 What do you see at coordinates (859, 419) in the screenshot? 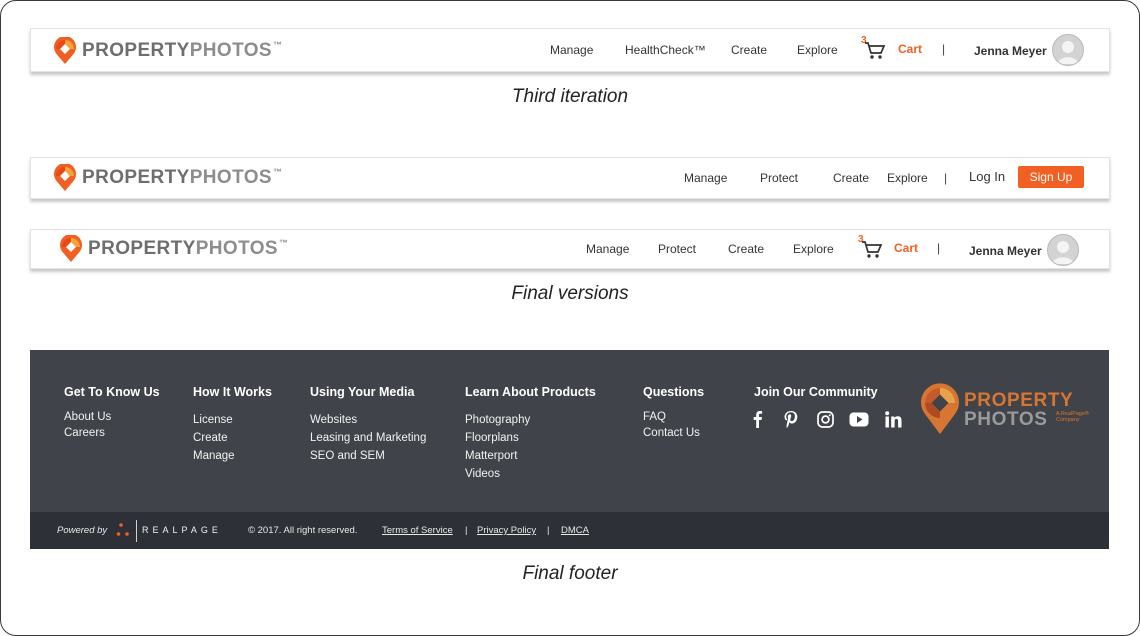
I see `youtube-icon` at bounding box center [859, 419].